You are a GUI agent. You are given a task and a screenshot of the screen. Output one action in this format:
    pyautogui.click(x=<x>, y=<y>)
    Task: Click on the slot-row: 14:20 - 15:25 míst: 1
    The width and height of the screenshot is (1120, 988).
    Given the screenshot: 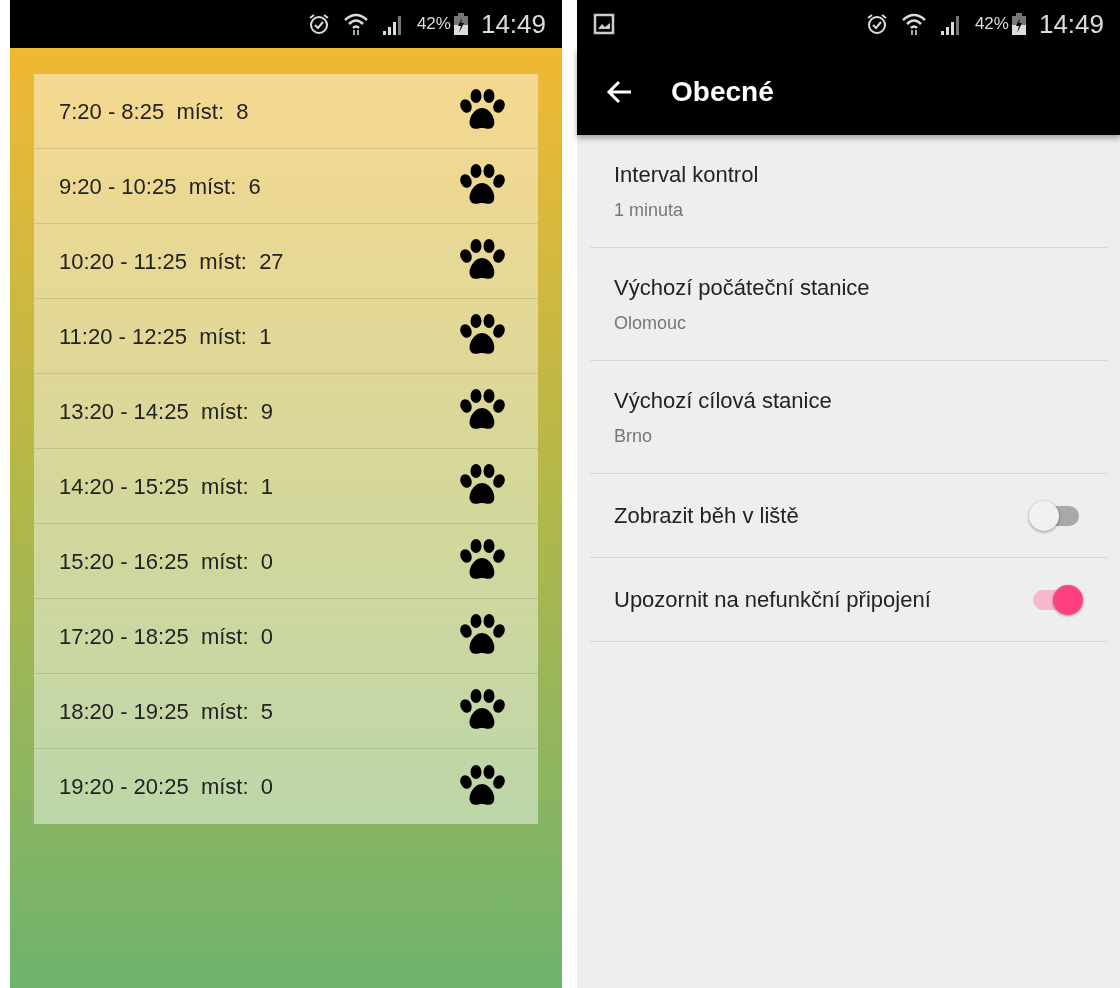 What is the action you would take?
    pyautogui.click(x=286, y=486)
    